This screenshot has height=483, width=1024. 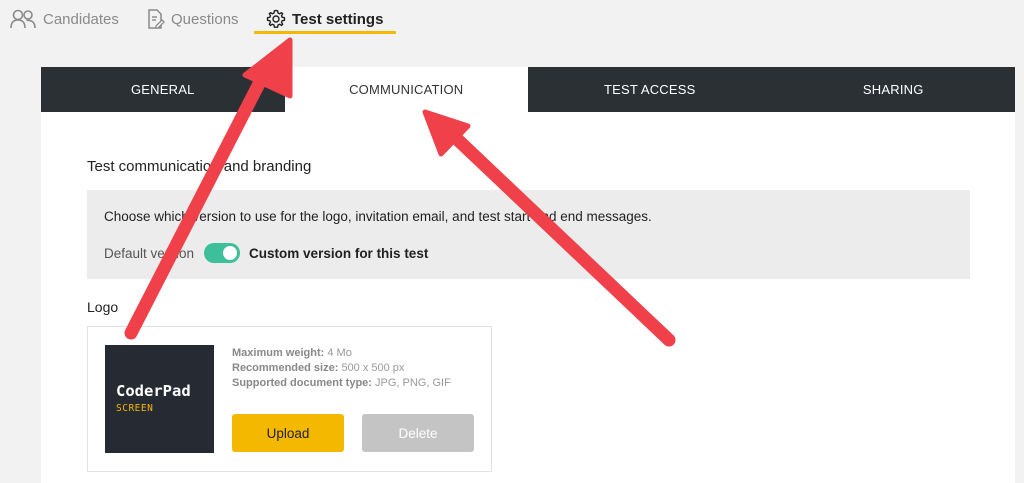 What do you see at coordinates (276, 18) in the screenshot?
I see `gear-icon` at bounding box center [276, 18].